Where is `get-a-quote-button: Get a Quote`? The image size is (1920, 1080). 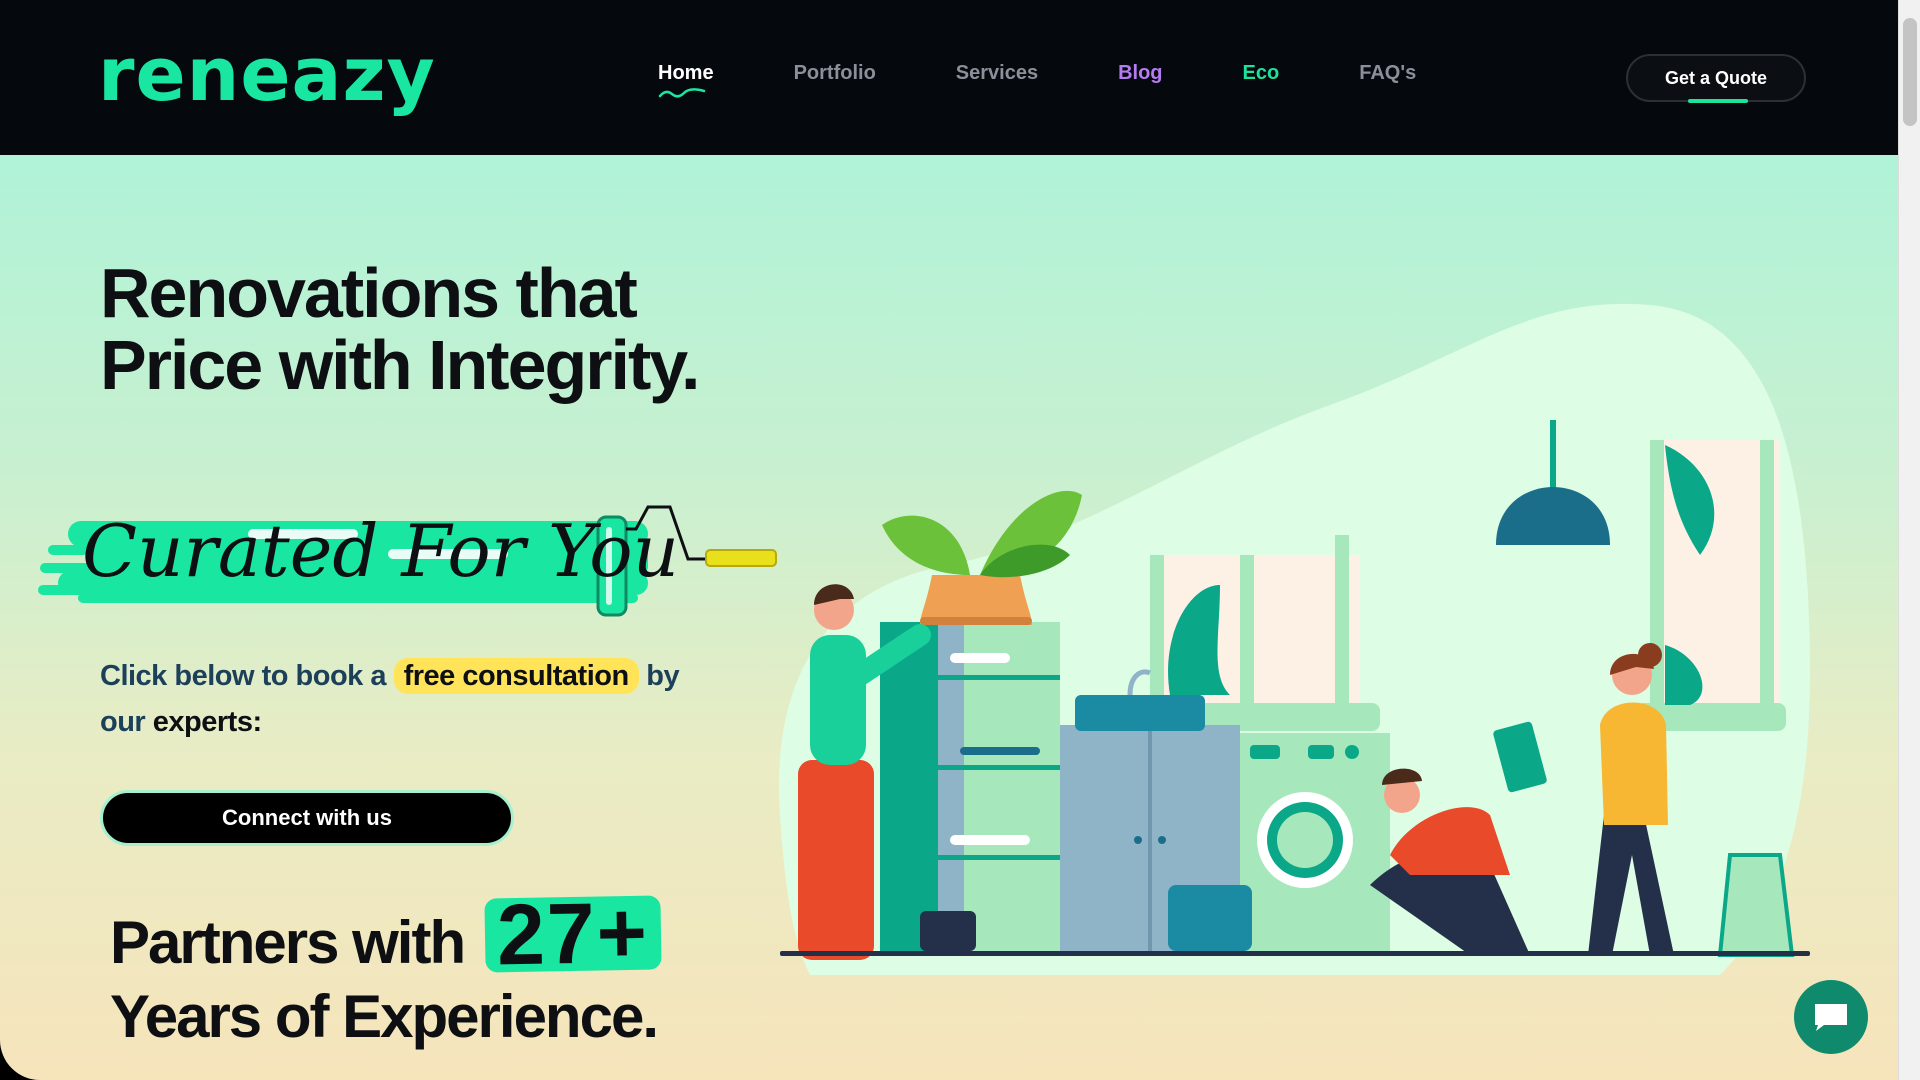
get-a-quote-button: Get a Quote is located at coordinates (1716, 78).